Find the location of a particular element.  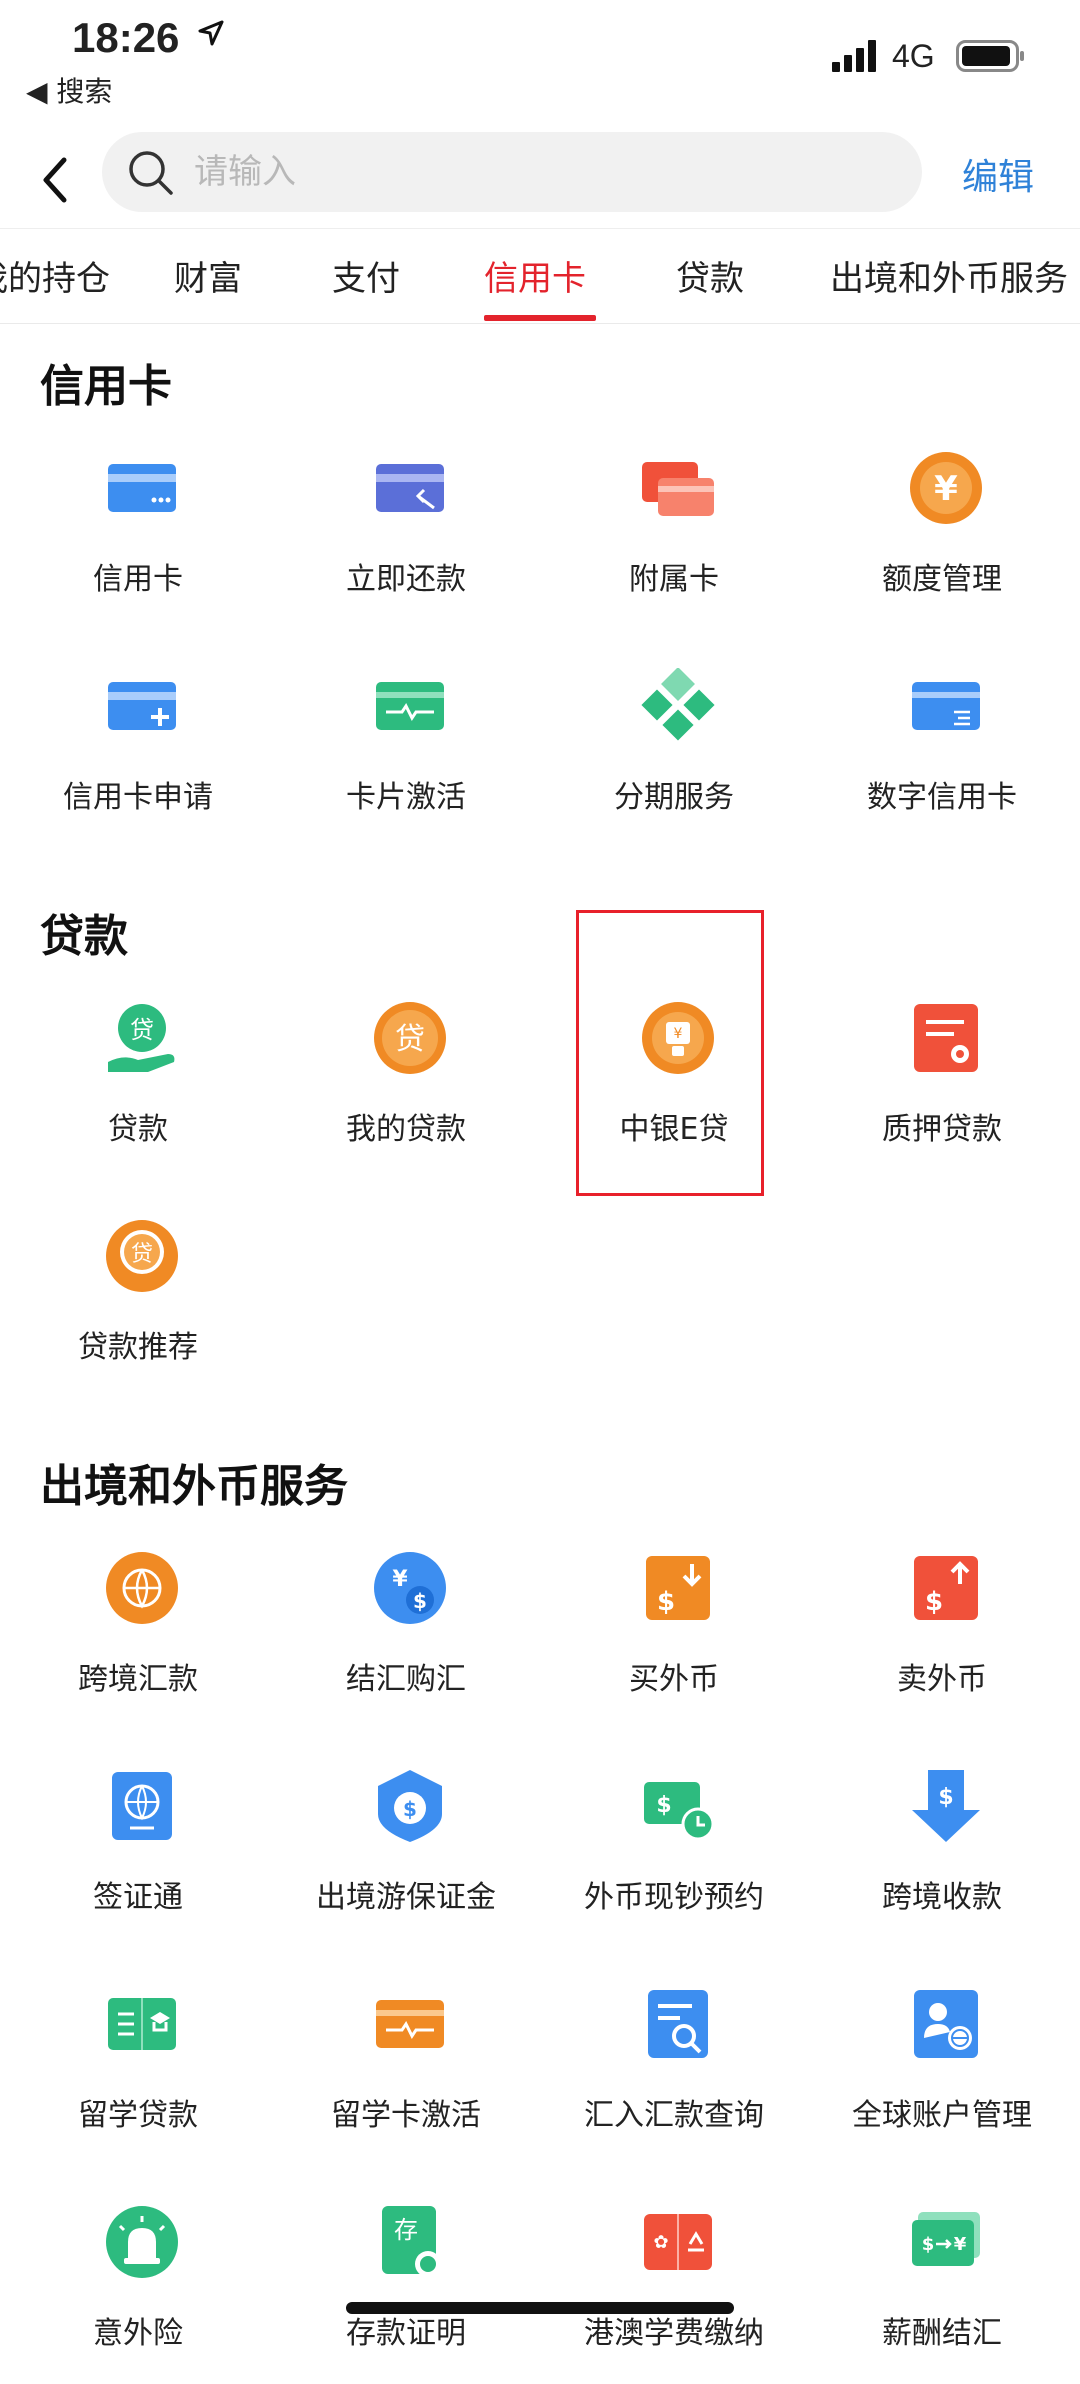

home-indicator is located at coordinates (540, 2308).